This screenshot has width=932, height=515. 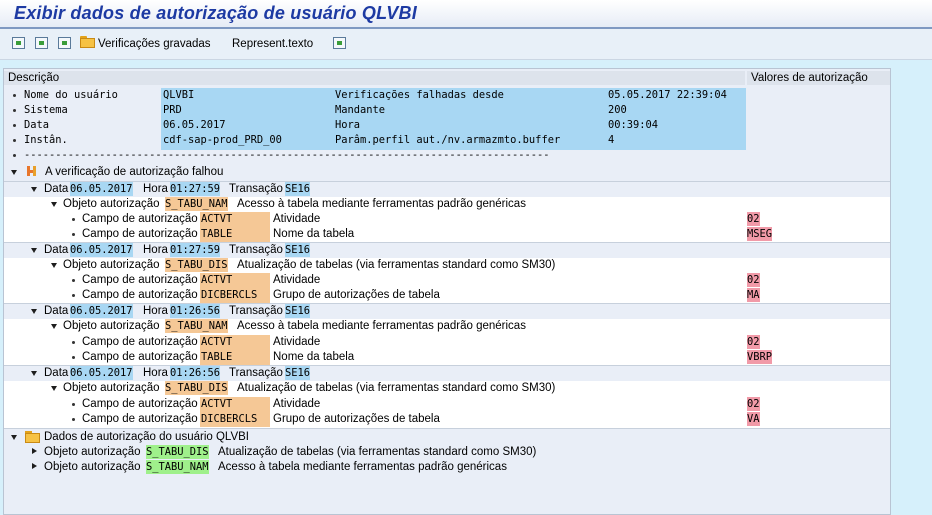 What do you see at coordinates (71, 95) in the screenshot?
I see `summary-label: Nome do usuário` at bounding box center [71, 95].